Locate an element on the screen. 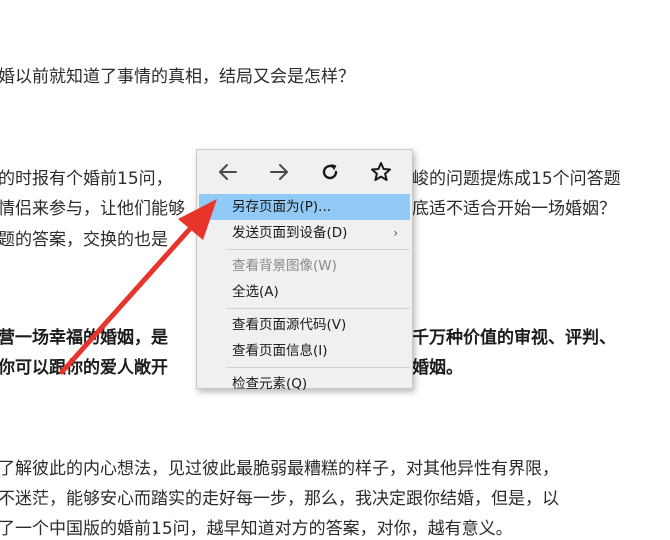  article-line-1: 婚以前就知道了事情的真相，结局又会是怎样？ is located at coordinates (177, 77).